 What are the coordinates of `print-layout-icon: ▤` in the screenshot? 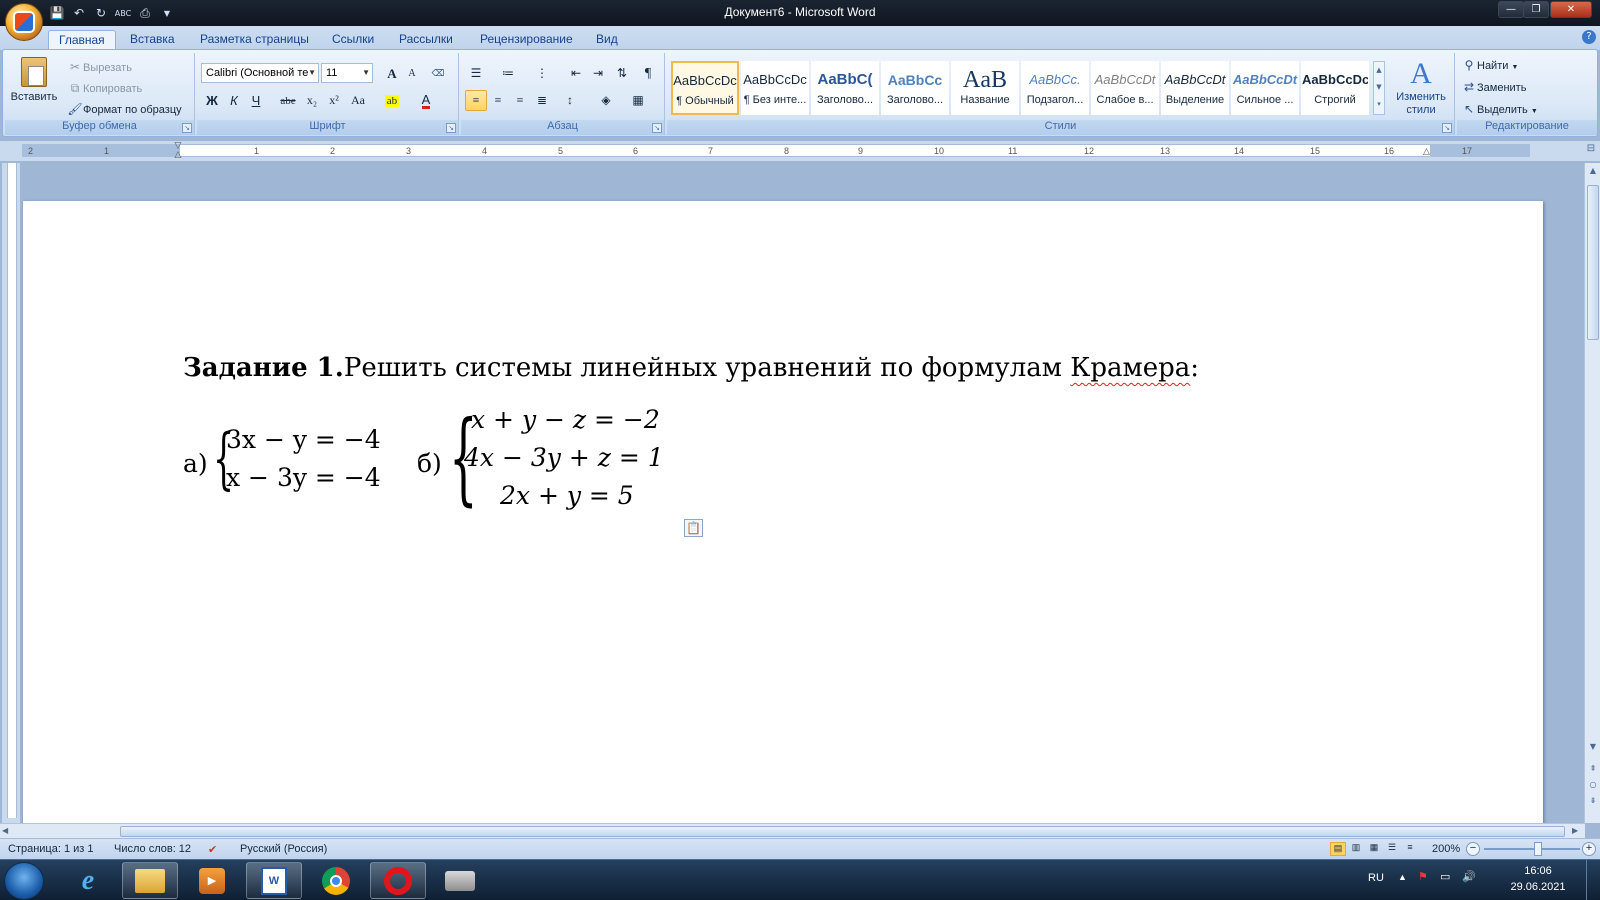 It's located at (1338, 849).